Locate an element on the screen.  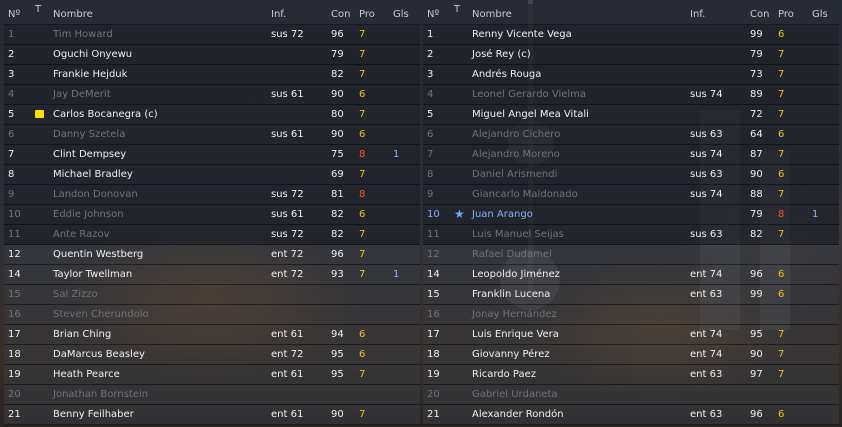
table-row: 4 Jay DeMerit sus 61 90 6 is located at coordinates (212, 95).